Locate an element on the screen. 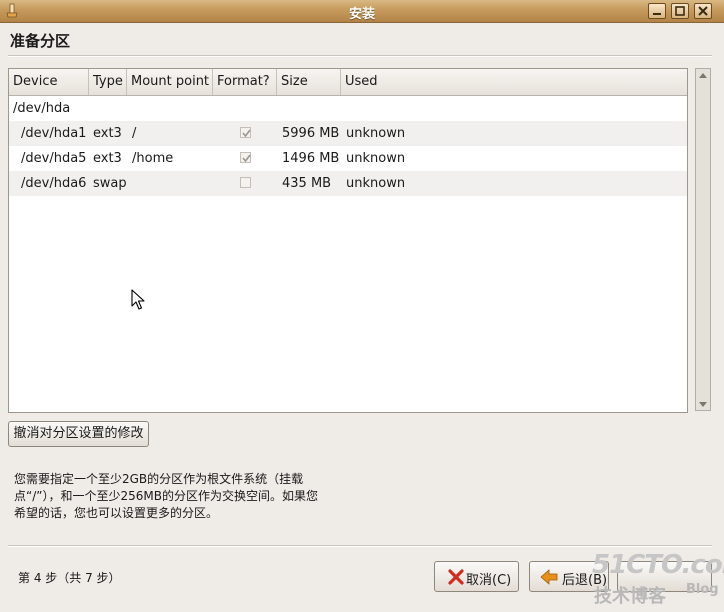  partition-size: 435 MB is located at coordinates (307, 183).